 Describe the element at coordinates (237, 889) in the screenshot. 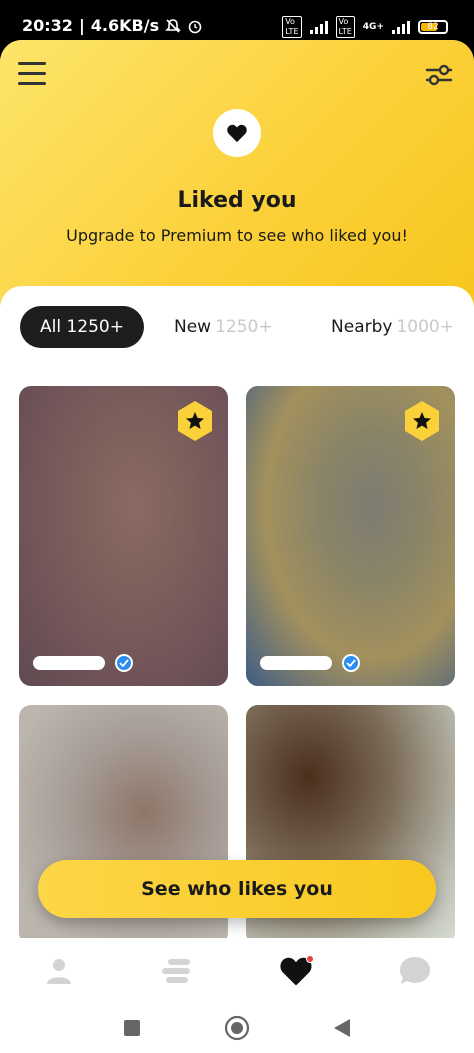

I see `see-who-likes-you-button: See who likes you` at that location.